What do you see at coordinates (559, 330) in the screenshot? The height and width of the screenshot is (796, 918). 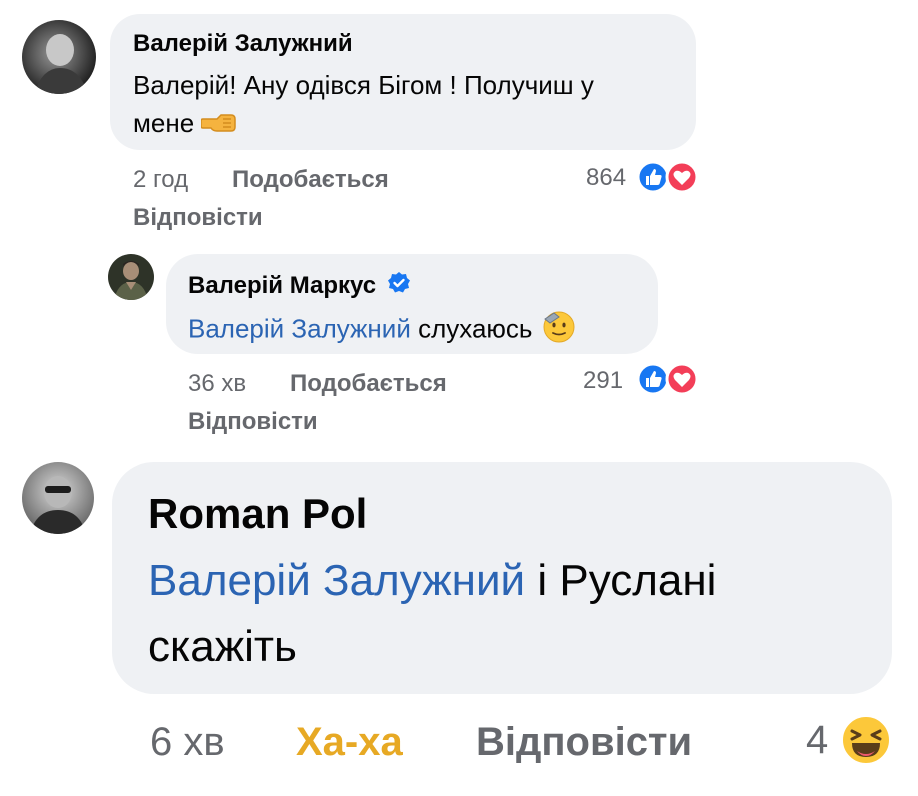 I see `saluting-face-icon` at bounding box center [559, 330].